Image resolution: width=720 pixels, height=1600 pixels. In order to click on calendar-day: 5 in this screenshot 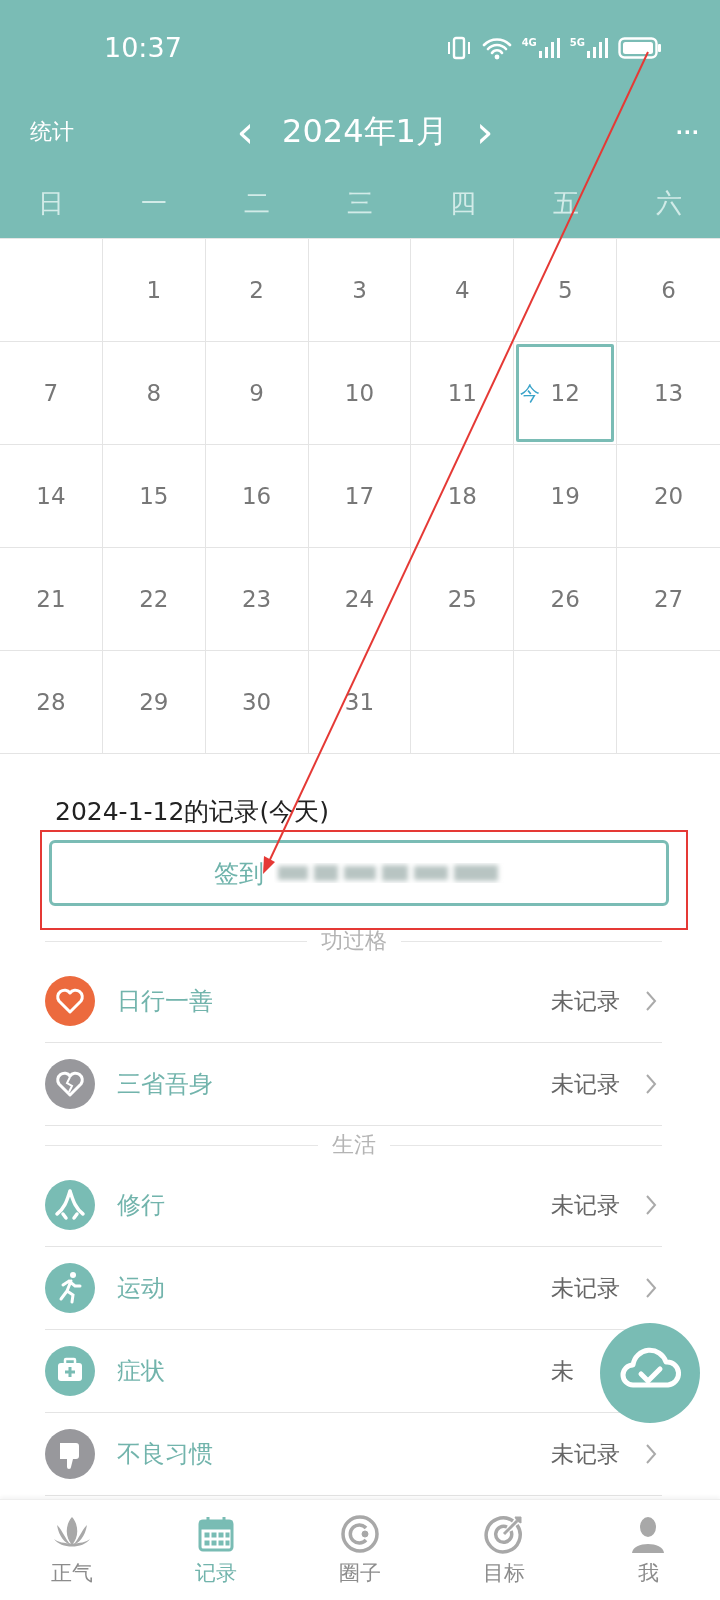, I will do `click(566, 290)`.